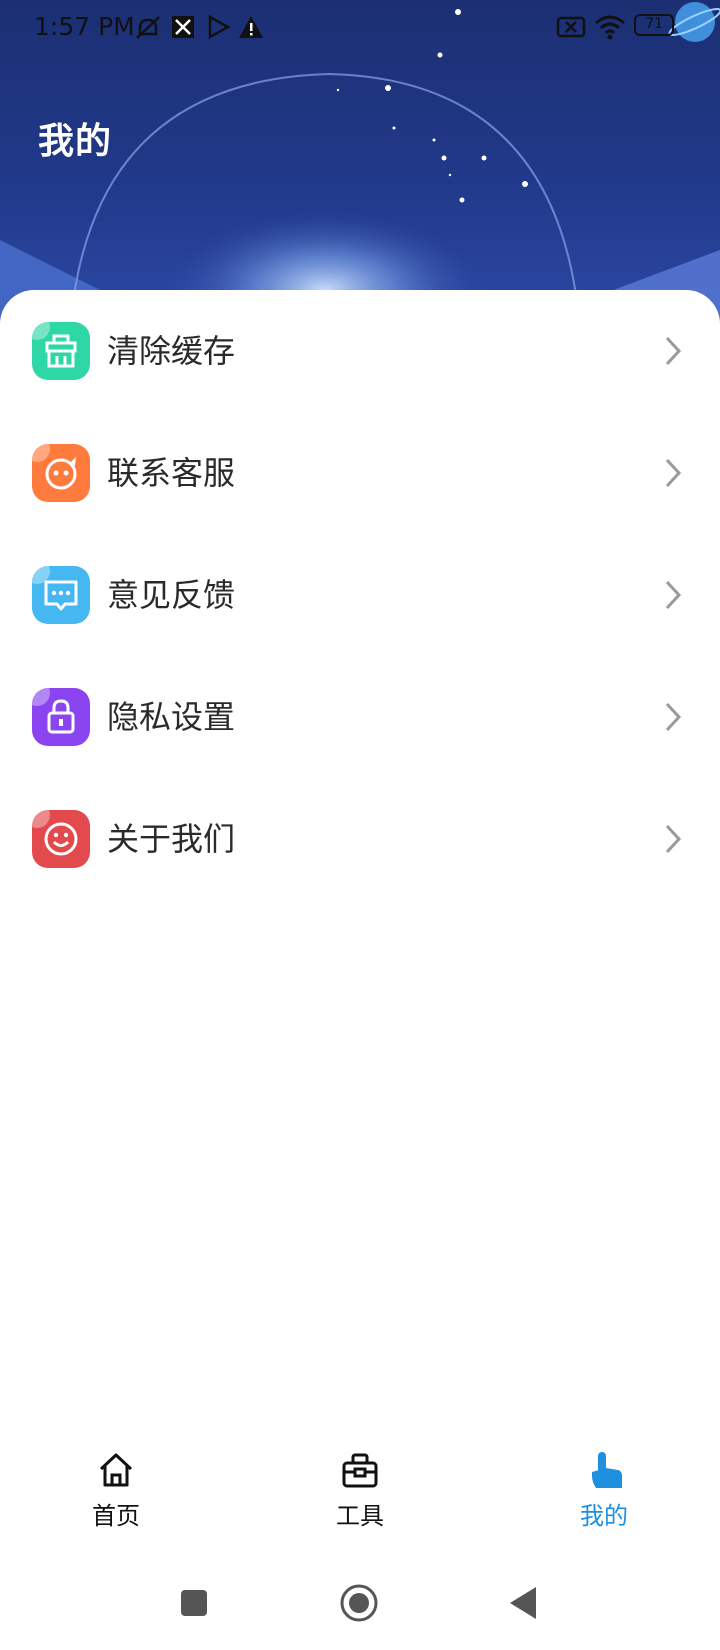 This screenshot has height=1650, width=720. Describe the element at coordinates (148, 27) in the screenshot. I see `mute-icon` at that location.